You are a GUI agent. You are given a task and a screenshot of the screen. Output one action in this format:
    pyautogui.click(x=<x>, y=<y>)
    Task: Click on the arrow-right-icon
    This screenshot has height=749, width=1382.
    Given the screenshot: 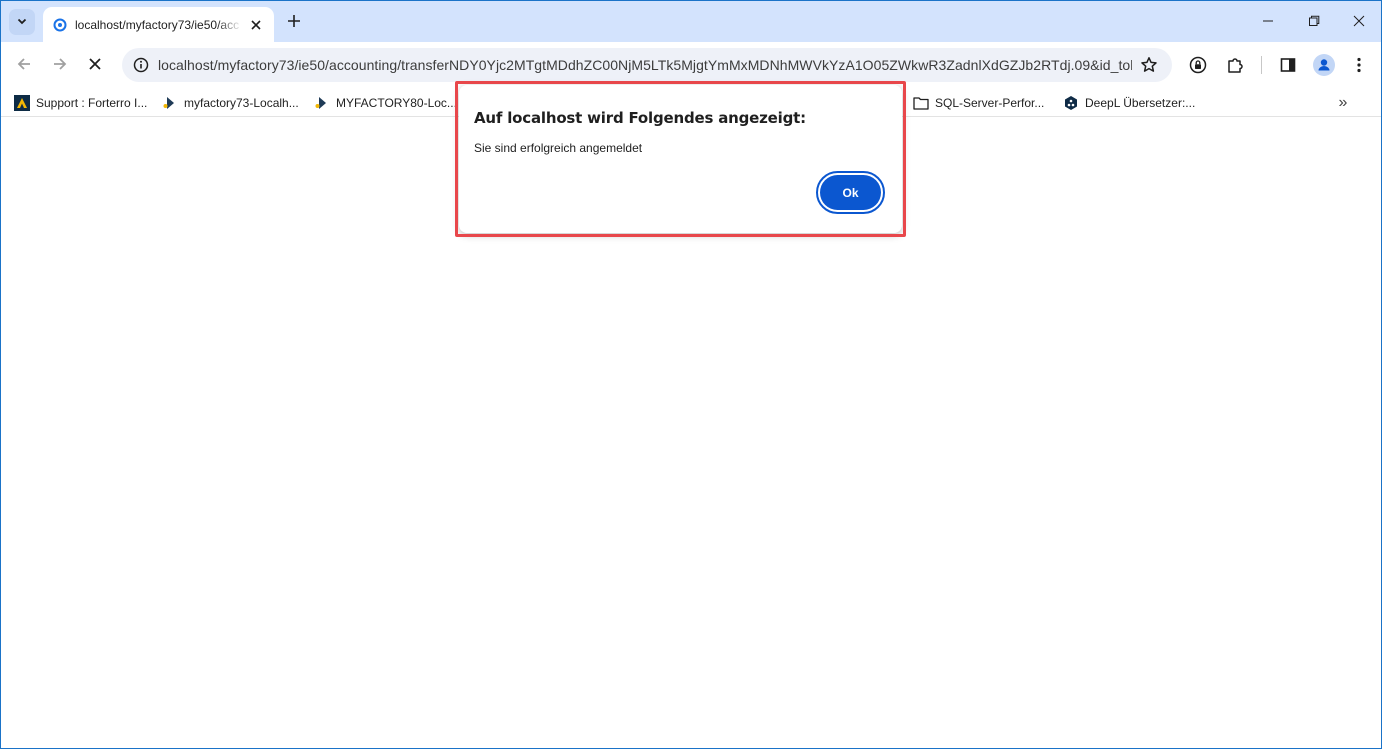 What is the action you would take?
    pyautogui.click(x=60, y=65)
    